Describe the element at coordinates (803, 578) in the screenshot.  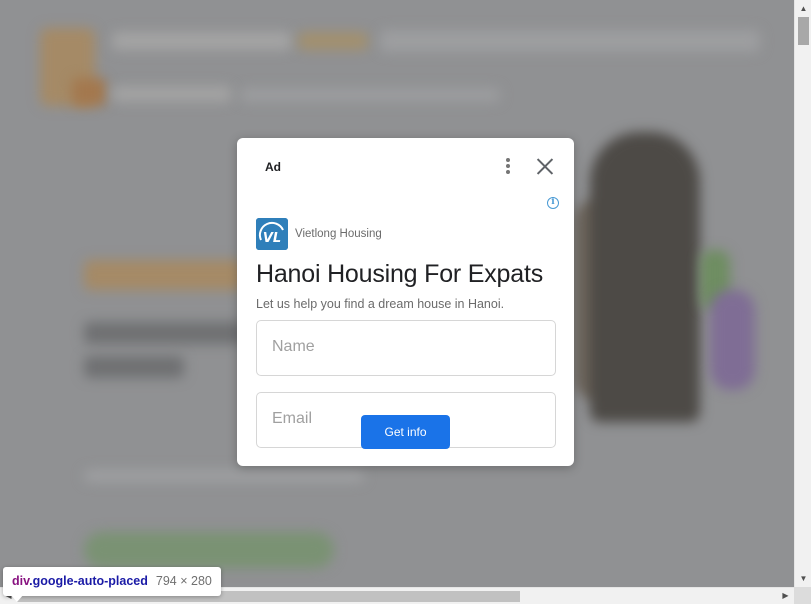
I see `scroll-down-arrow-icon: ▼` at that location.